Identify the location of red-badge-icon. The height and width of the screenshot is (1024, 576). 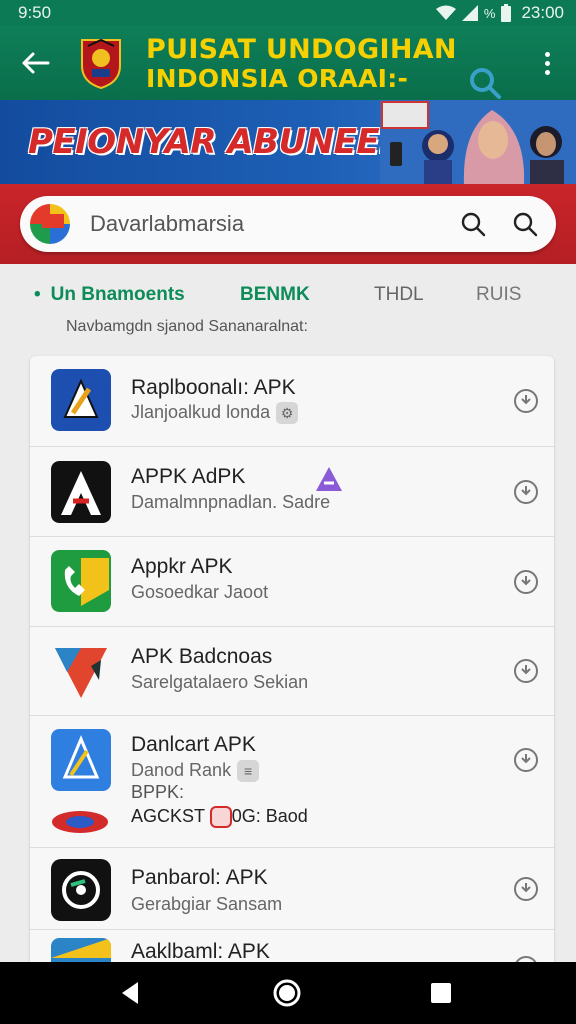
(220, 817).